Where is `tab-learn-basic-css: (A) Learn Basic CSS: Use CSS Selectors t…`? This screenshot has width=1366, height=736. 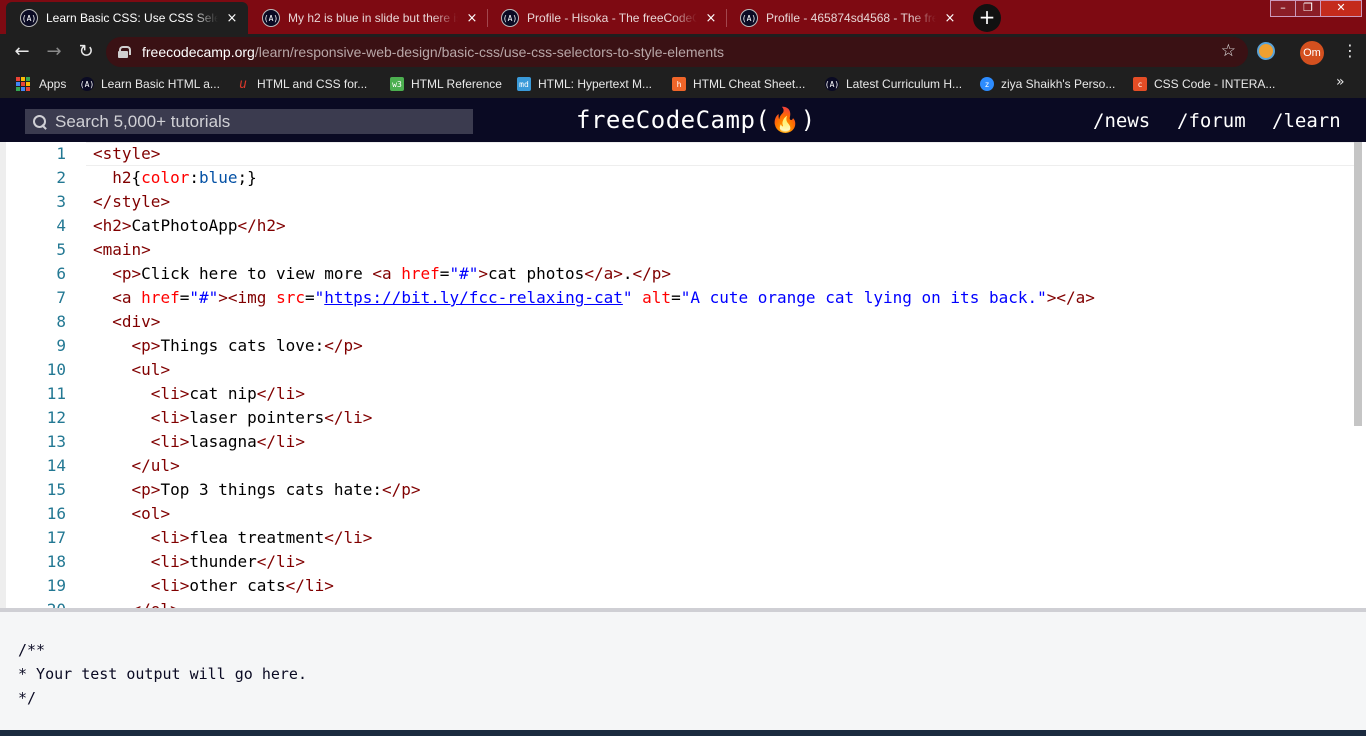
tab-learn-basic-css: (A) Learn Basic CSS: Use CSS Selectors t… is located at coordinates (127, 18).